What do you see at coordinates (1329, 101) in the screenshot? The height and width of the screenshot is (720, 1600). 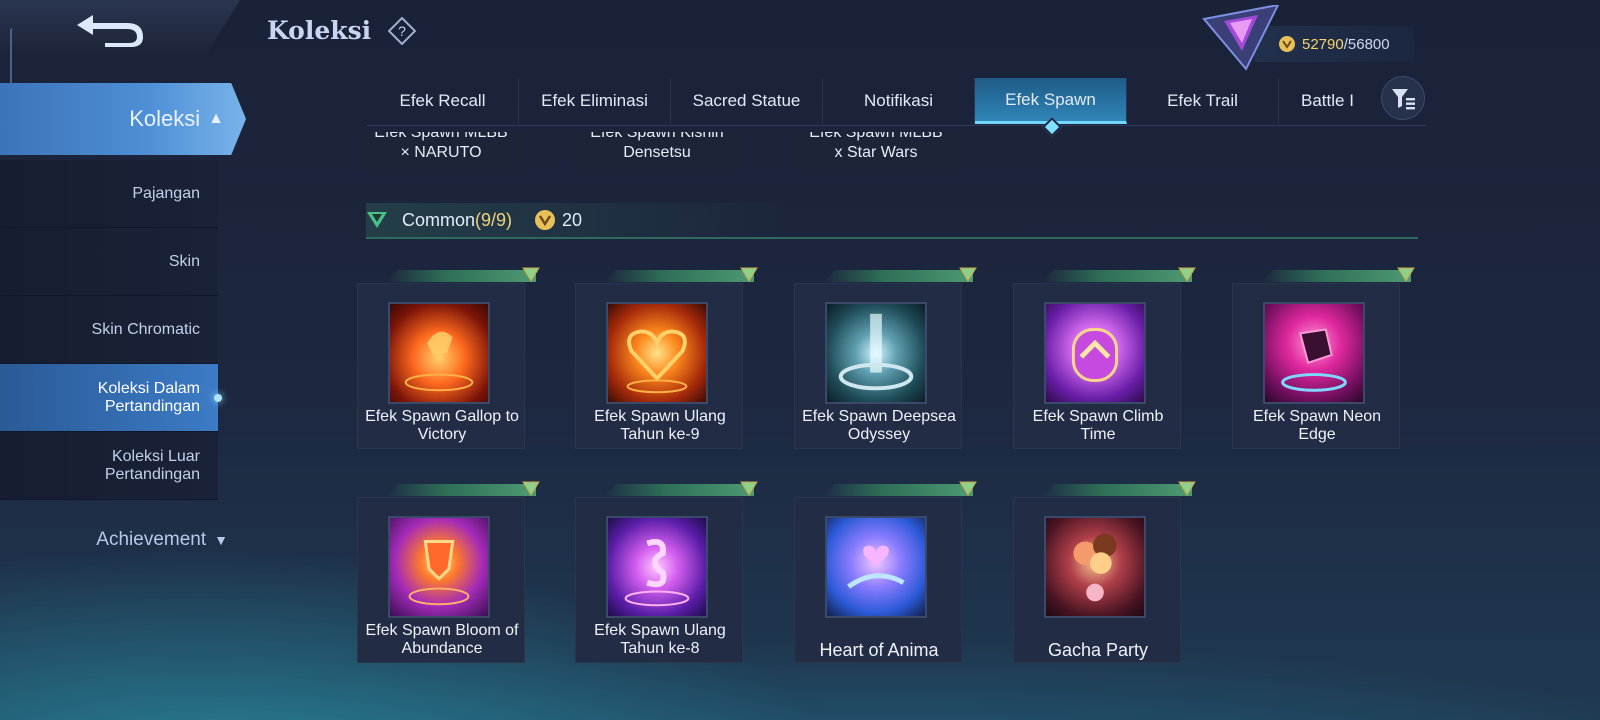 I see `tab-battle: Battle I` at bounding box center [1329, 101].